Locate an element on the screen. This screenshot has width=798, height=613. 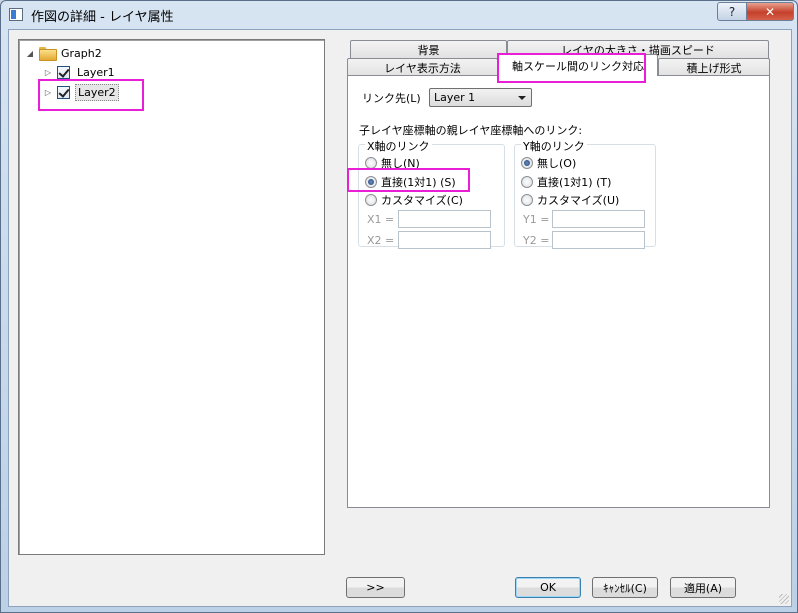
close-button: ✕ is located at coordinates (770, 11).